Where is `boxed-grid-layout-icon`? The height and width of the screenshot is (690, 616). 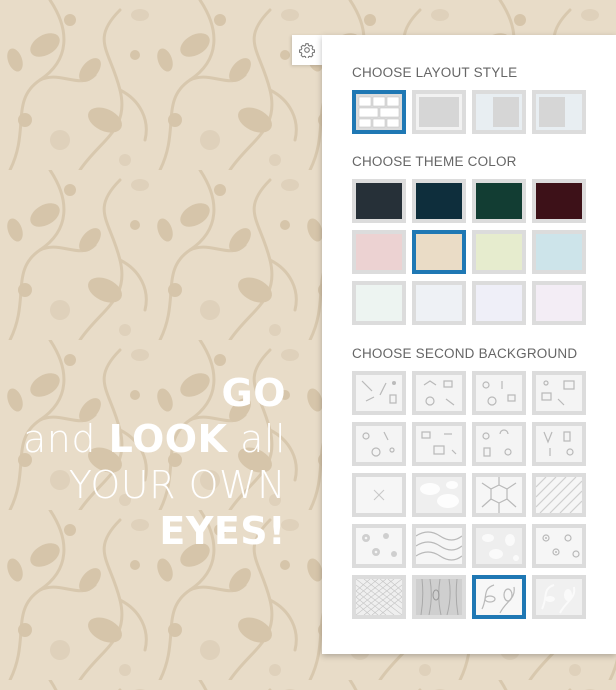
boxed-grid-layout-icon is located at coordinates (379, 112).